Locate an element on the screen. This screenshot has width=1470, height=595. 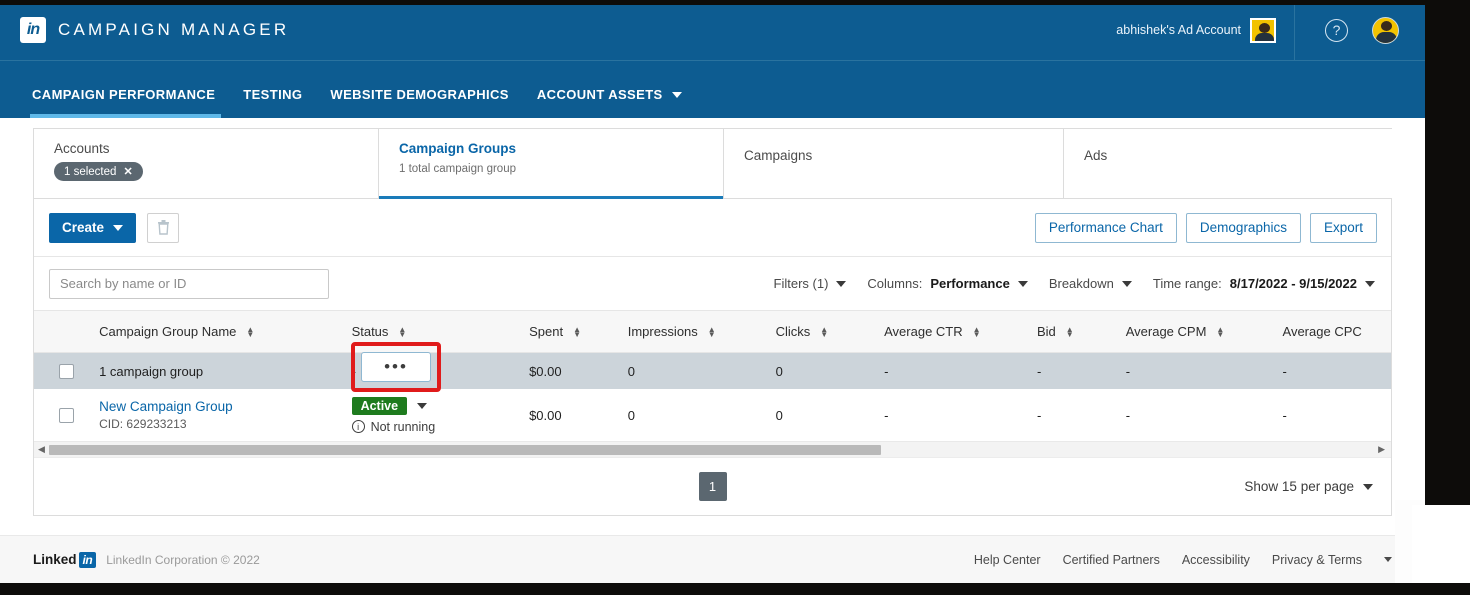
time-range-dropdown: Time range: 8/17/2022 - 9/15/2022 is located at coordinates (1264, 283).